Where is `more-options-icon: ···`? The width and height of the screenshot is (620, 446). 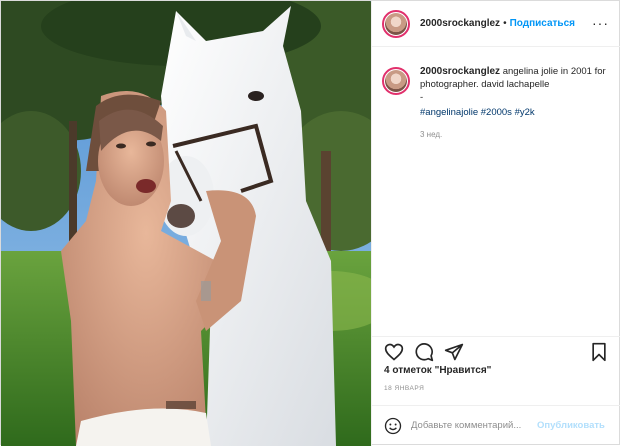
more-options-icon: ··· is located at coordinates (600, 23).